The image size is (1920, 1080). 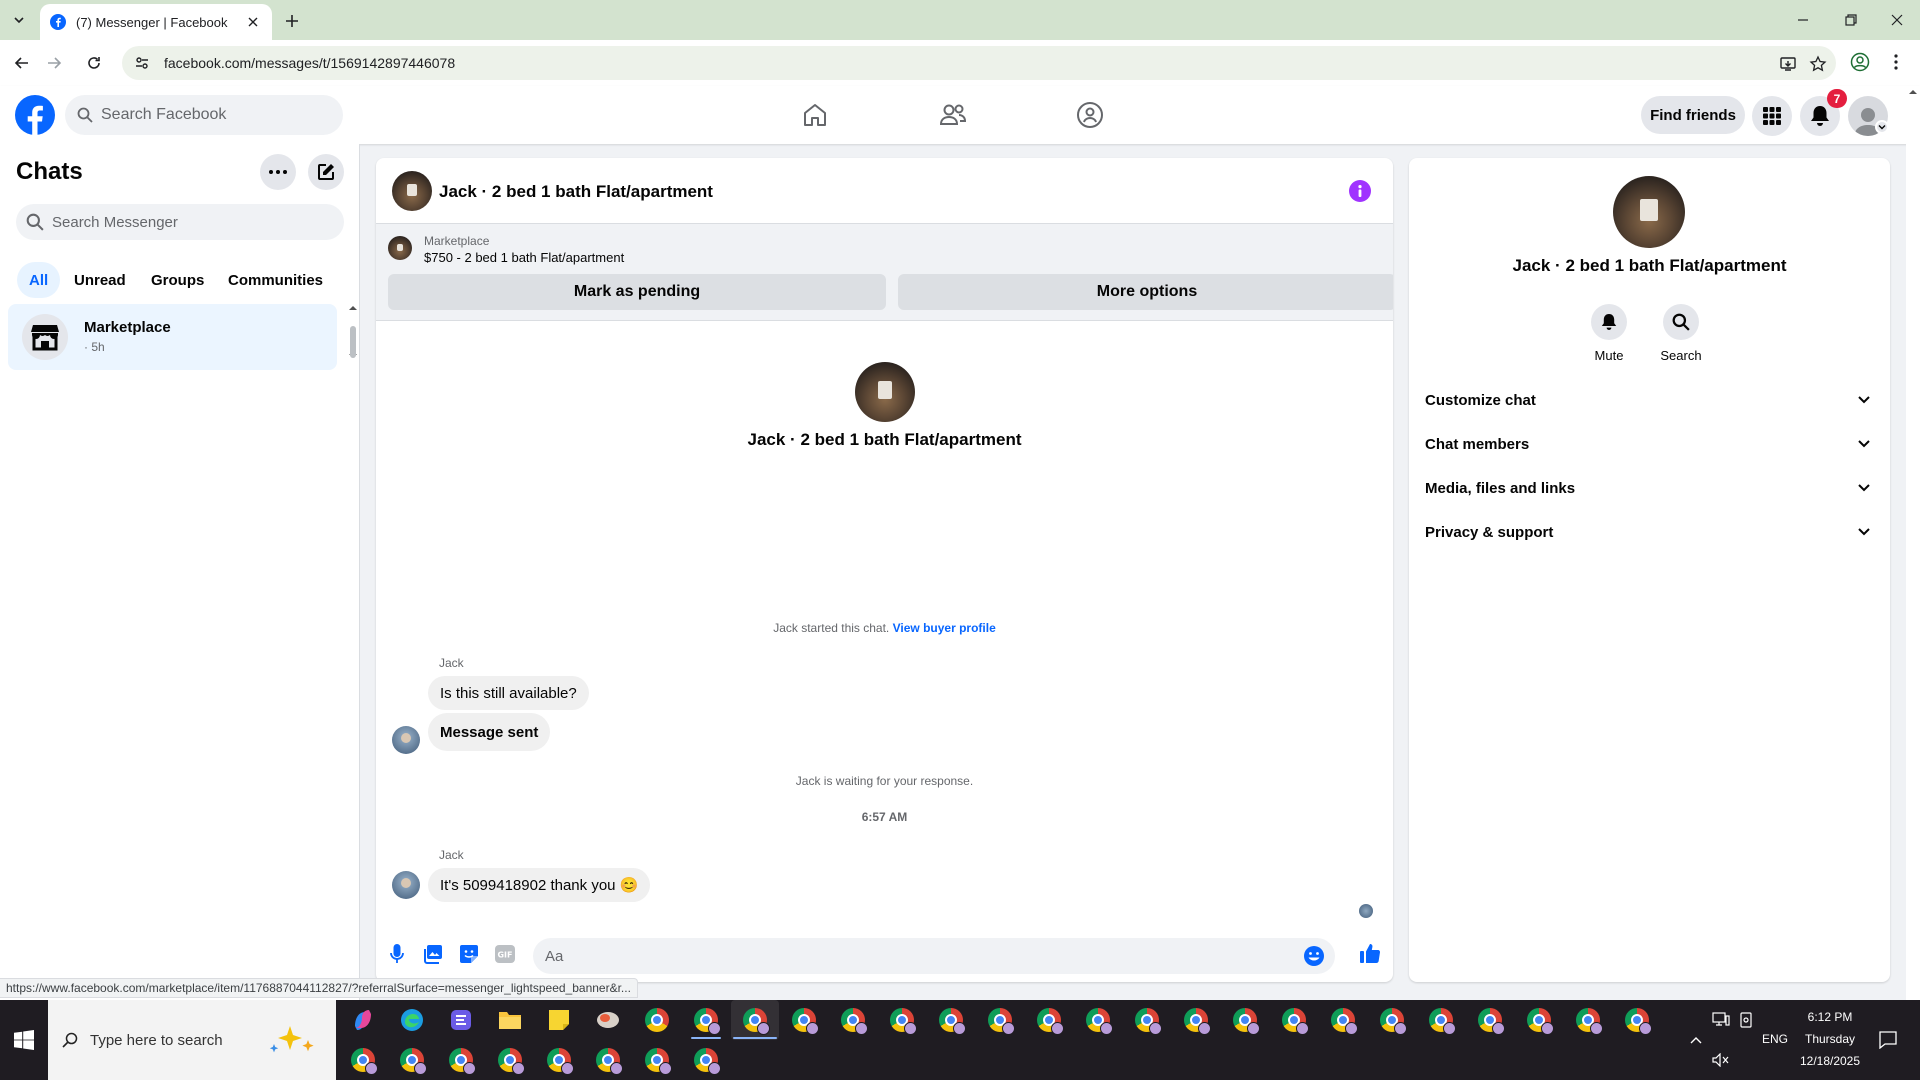 What do you see at coordinates (979, 63) in the screenshot?
I see `address-bar: facebook.com/messages/t/1569142897446078` at bounding box center [979, 63].